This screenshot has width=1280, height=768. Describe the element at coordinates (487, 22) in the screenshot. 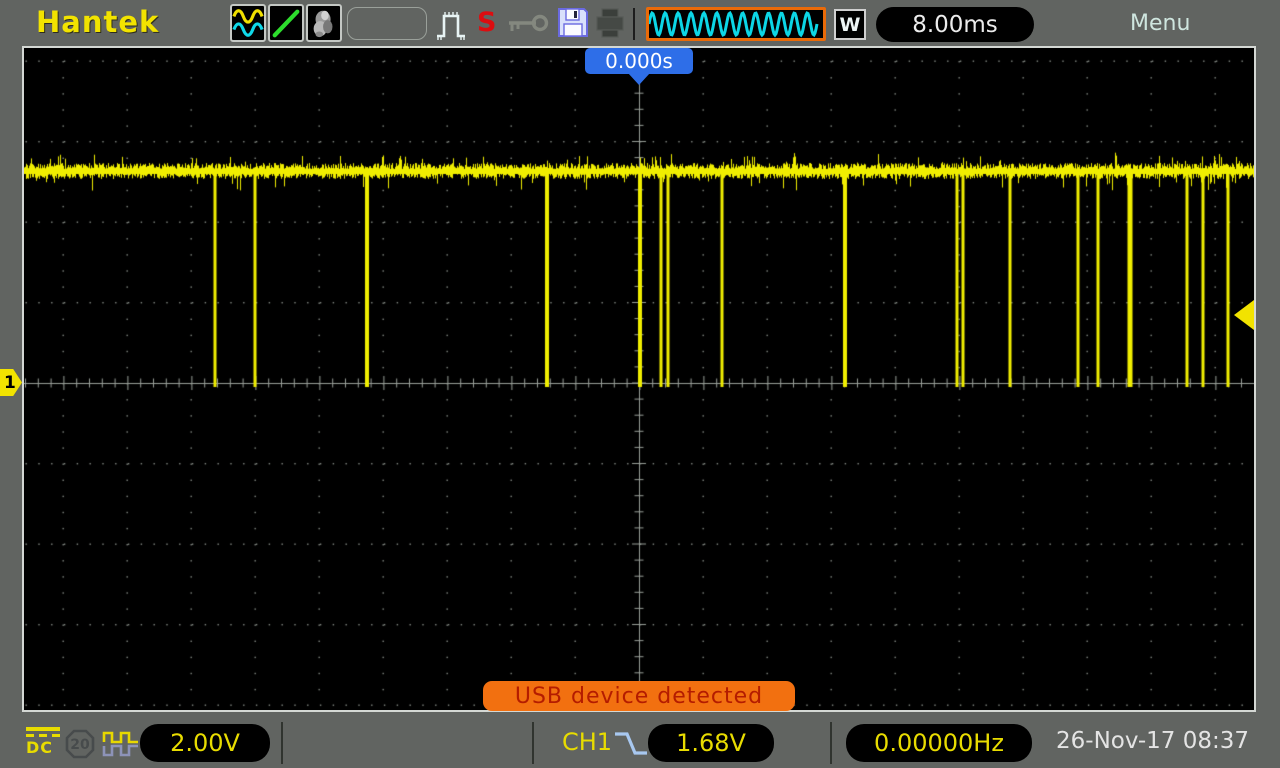

I see `s-indicator: S` at that location.